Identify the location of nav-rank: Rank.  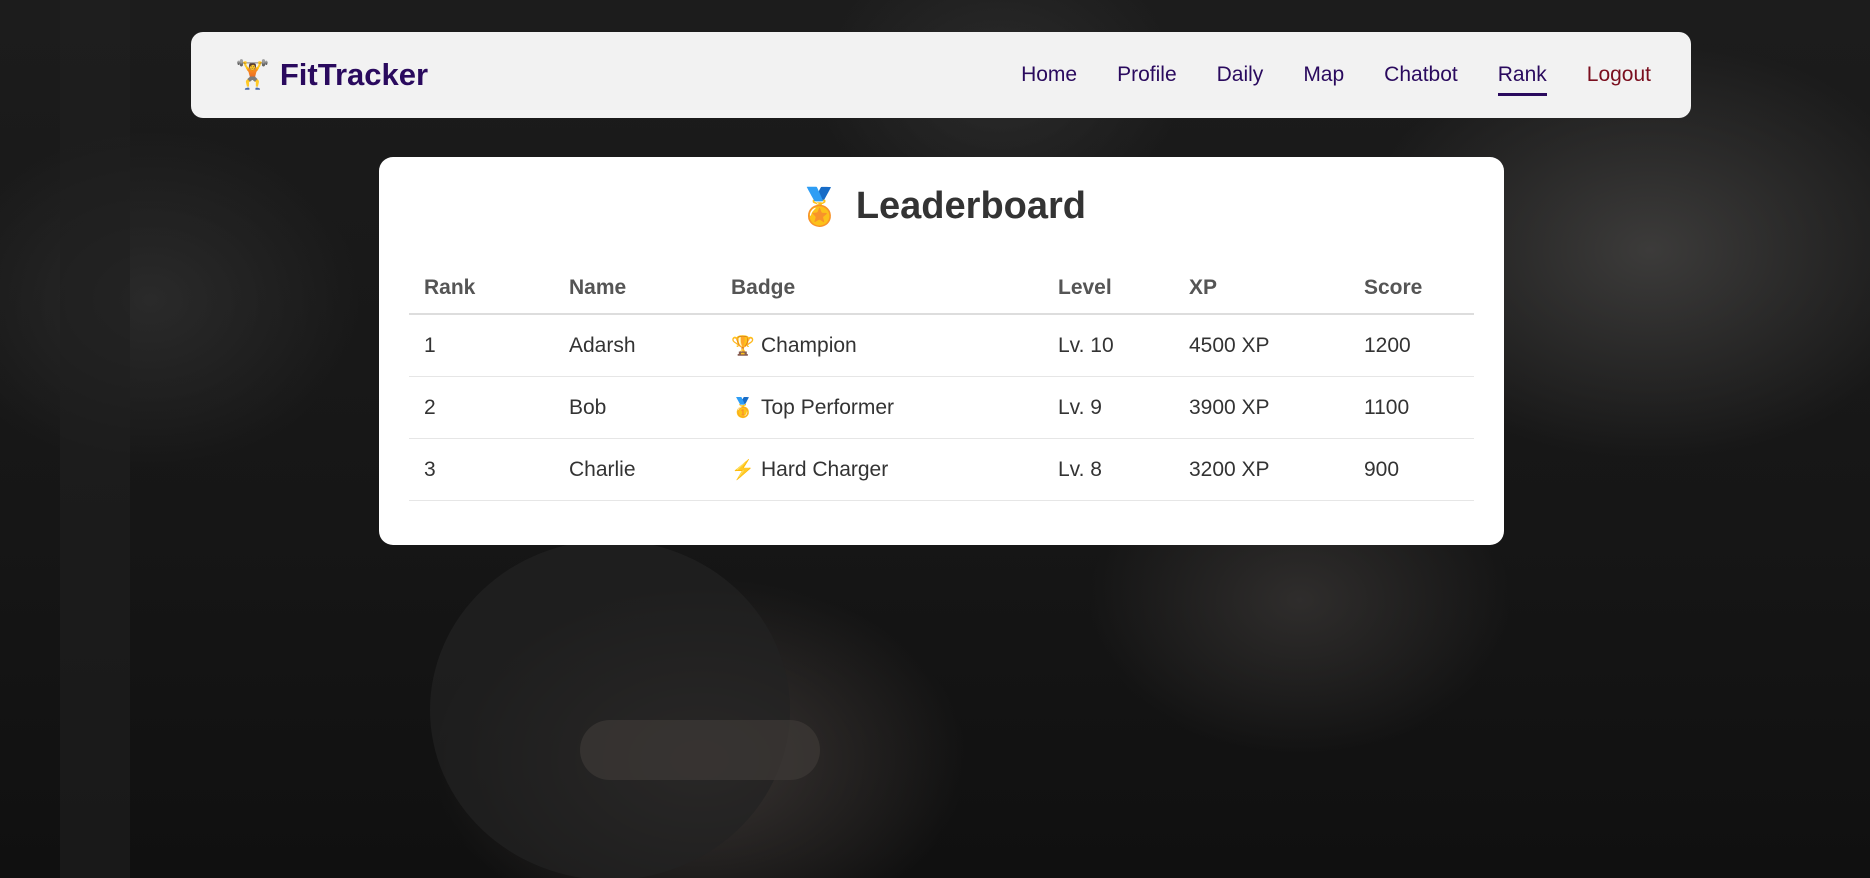
(1522, 79).